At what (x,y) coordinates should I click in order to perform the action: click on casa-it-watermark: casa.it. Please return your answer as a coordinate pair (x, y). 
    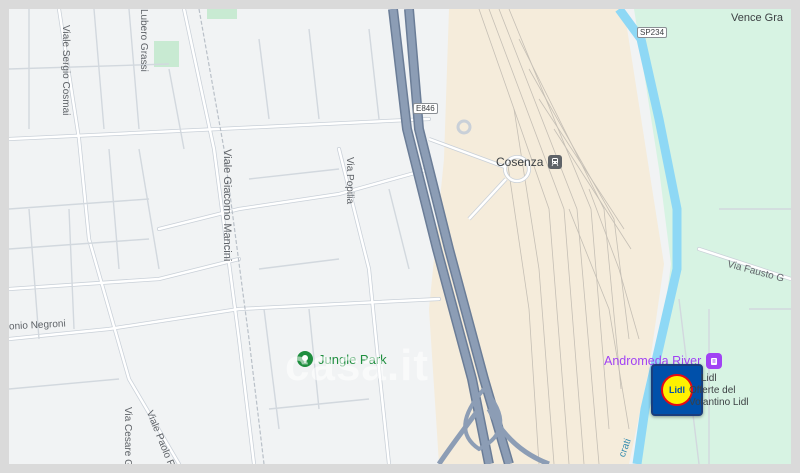
    Looking at the image, I should click on (357, 365).